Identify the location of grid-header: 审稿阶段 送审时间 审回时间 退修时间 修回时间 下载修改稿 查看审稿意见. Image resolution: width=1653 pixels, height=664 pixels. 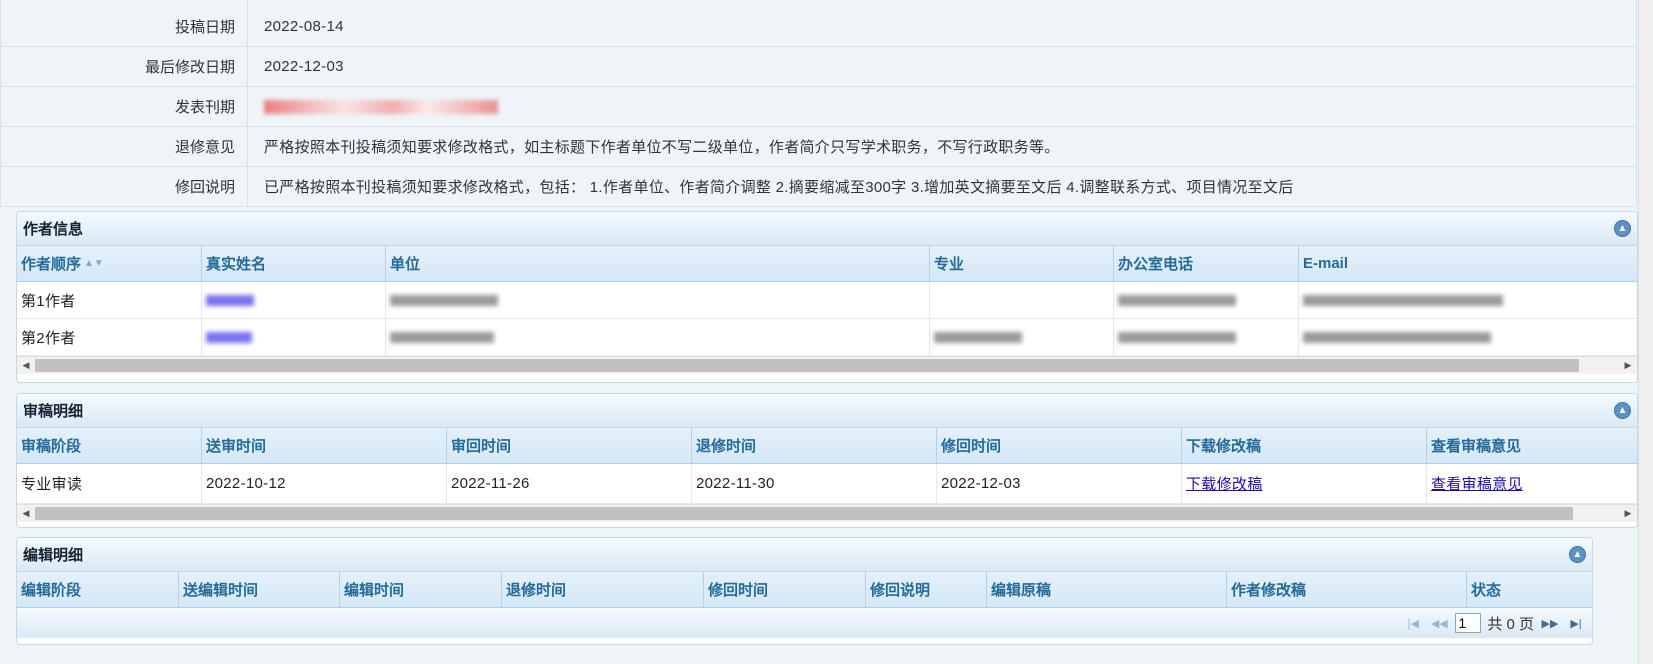
(827, 446).